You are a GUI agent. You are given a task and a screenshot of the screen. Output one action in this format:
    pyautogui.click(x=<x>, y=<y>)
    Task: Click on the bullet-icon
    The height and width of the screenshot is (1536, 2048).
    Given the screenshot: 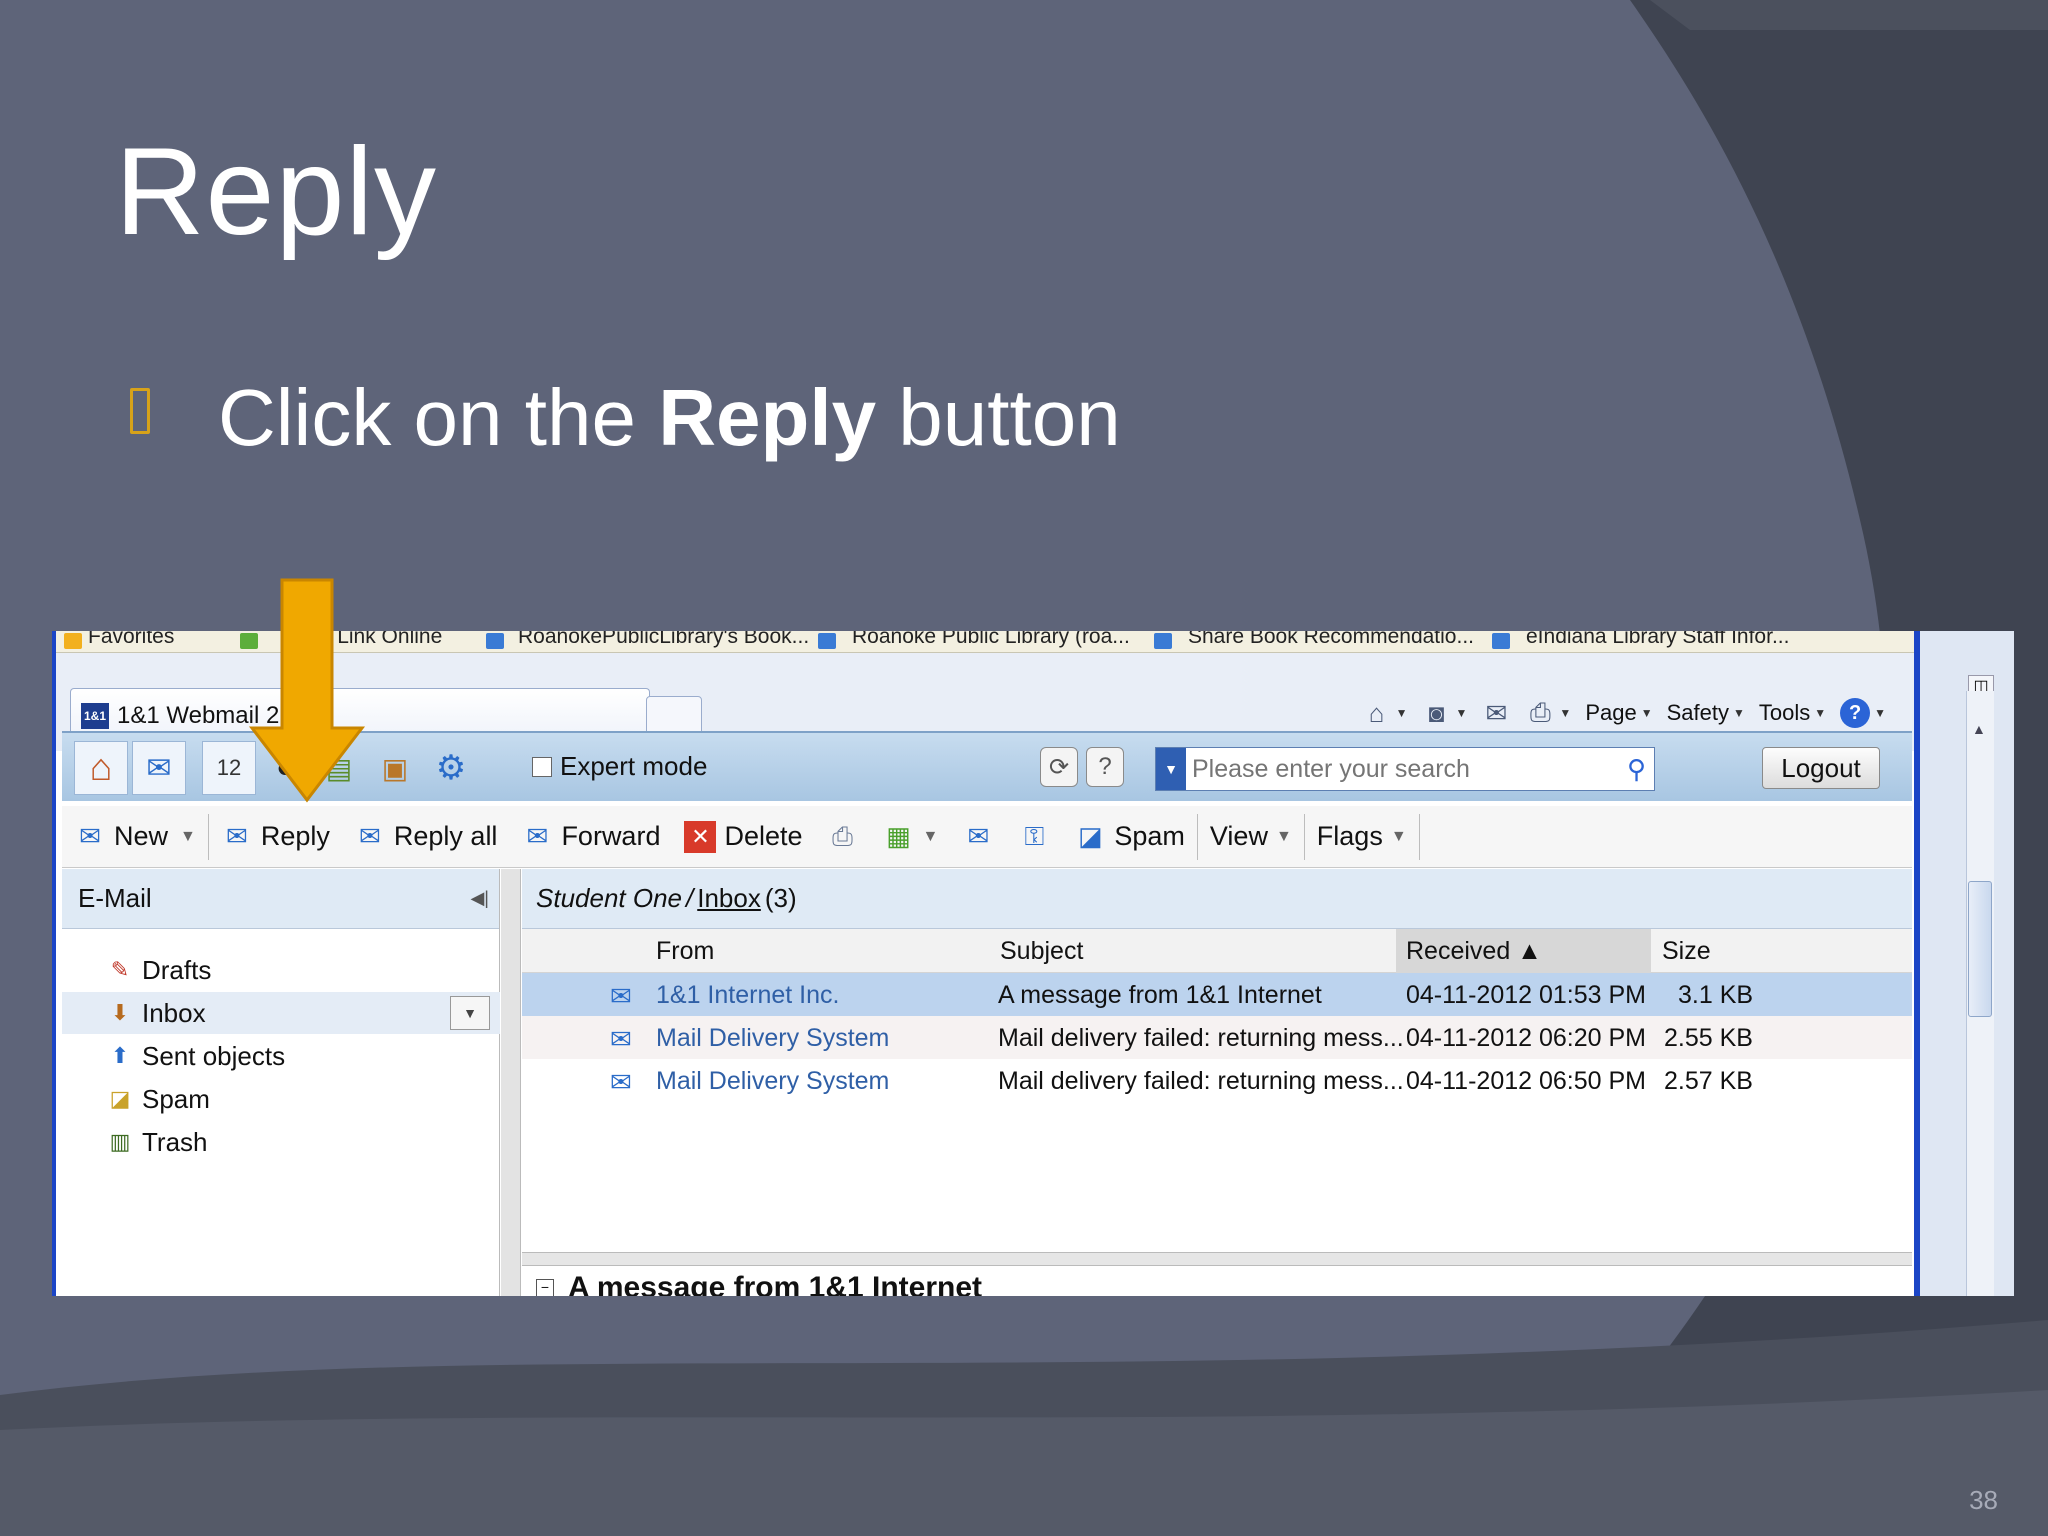 What is the action you would take?
    pyautogui.click(x=140, y=411)
    